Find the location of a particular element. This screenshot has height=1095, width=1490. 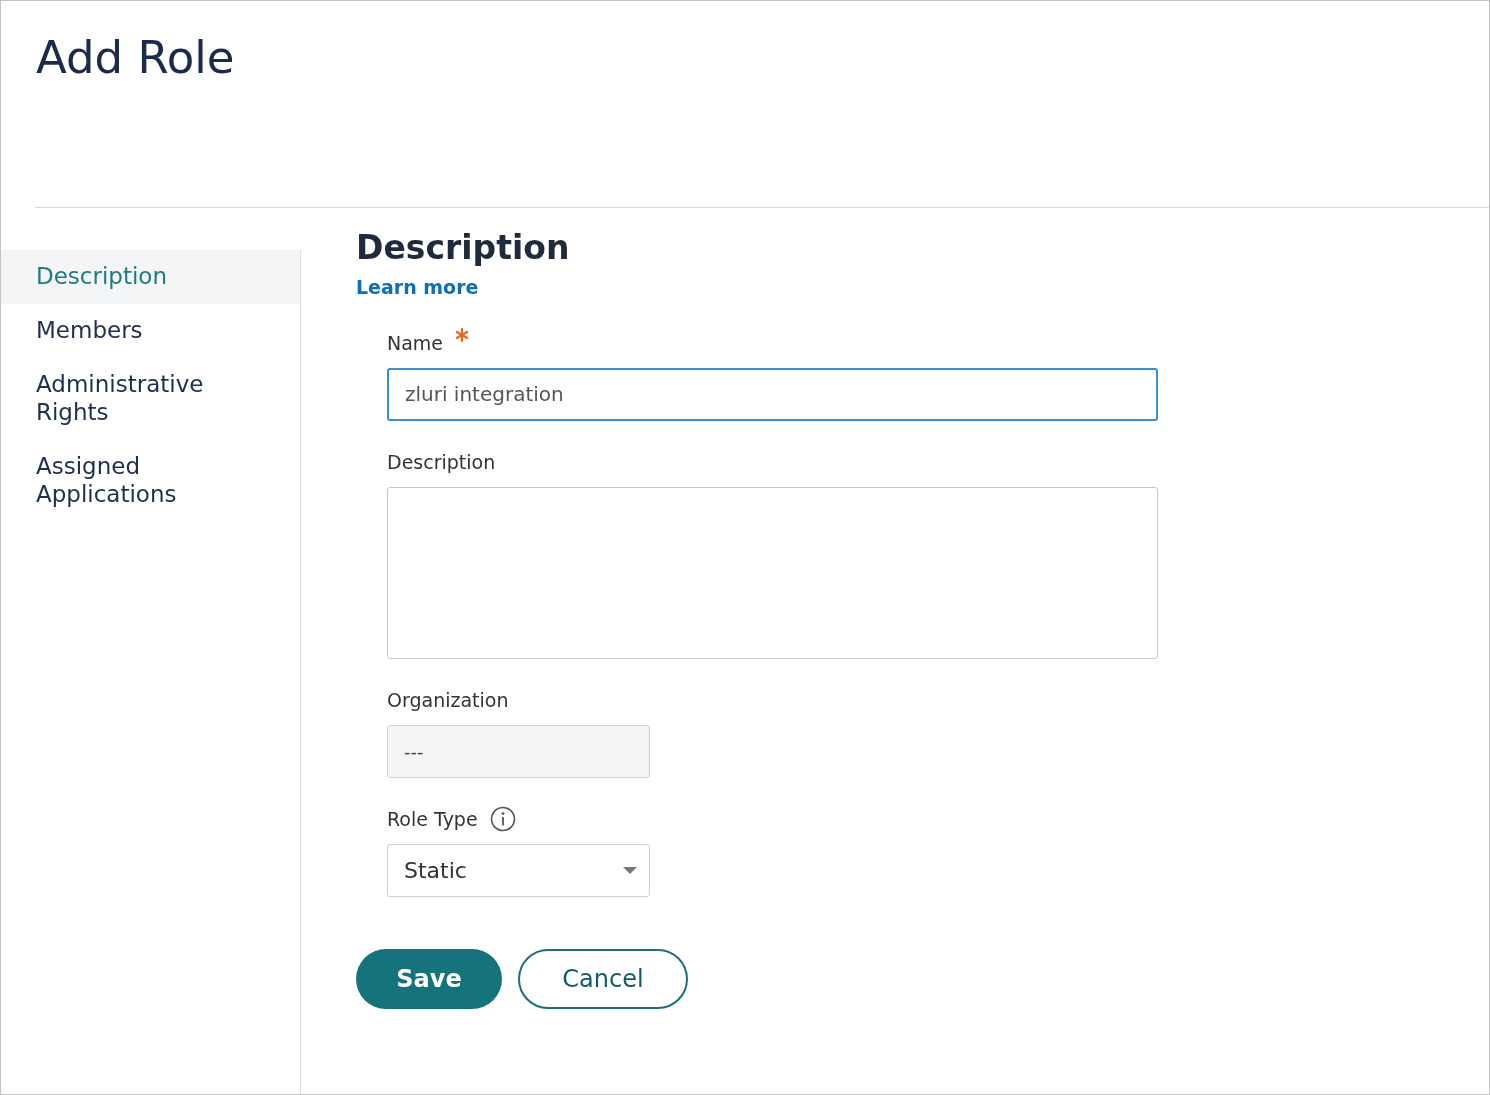

field-label: Name is located at coordinates (415, 342).